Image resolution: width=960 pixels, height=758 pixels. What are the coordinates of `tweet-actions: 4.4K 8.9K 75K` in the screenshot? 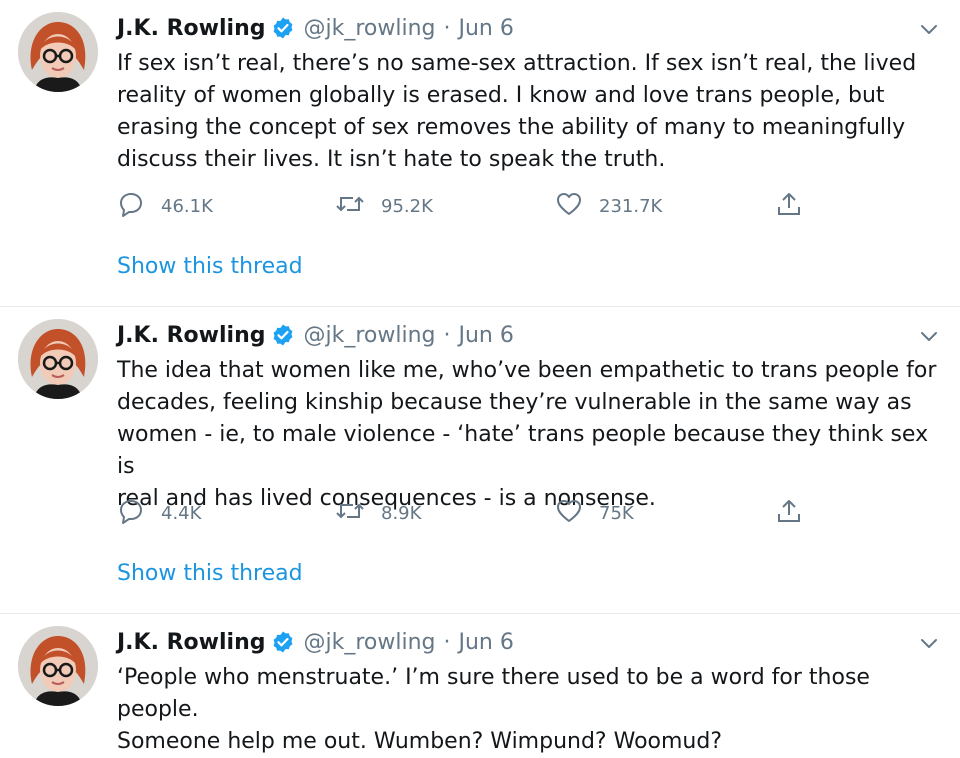 It's located at (467, 513).